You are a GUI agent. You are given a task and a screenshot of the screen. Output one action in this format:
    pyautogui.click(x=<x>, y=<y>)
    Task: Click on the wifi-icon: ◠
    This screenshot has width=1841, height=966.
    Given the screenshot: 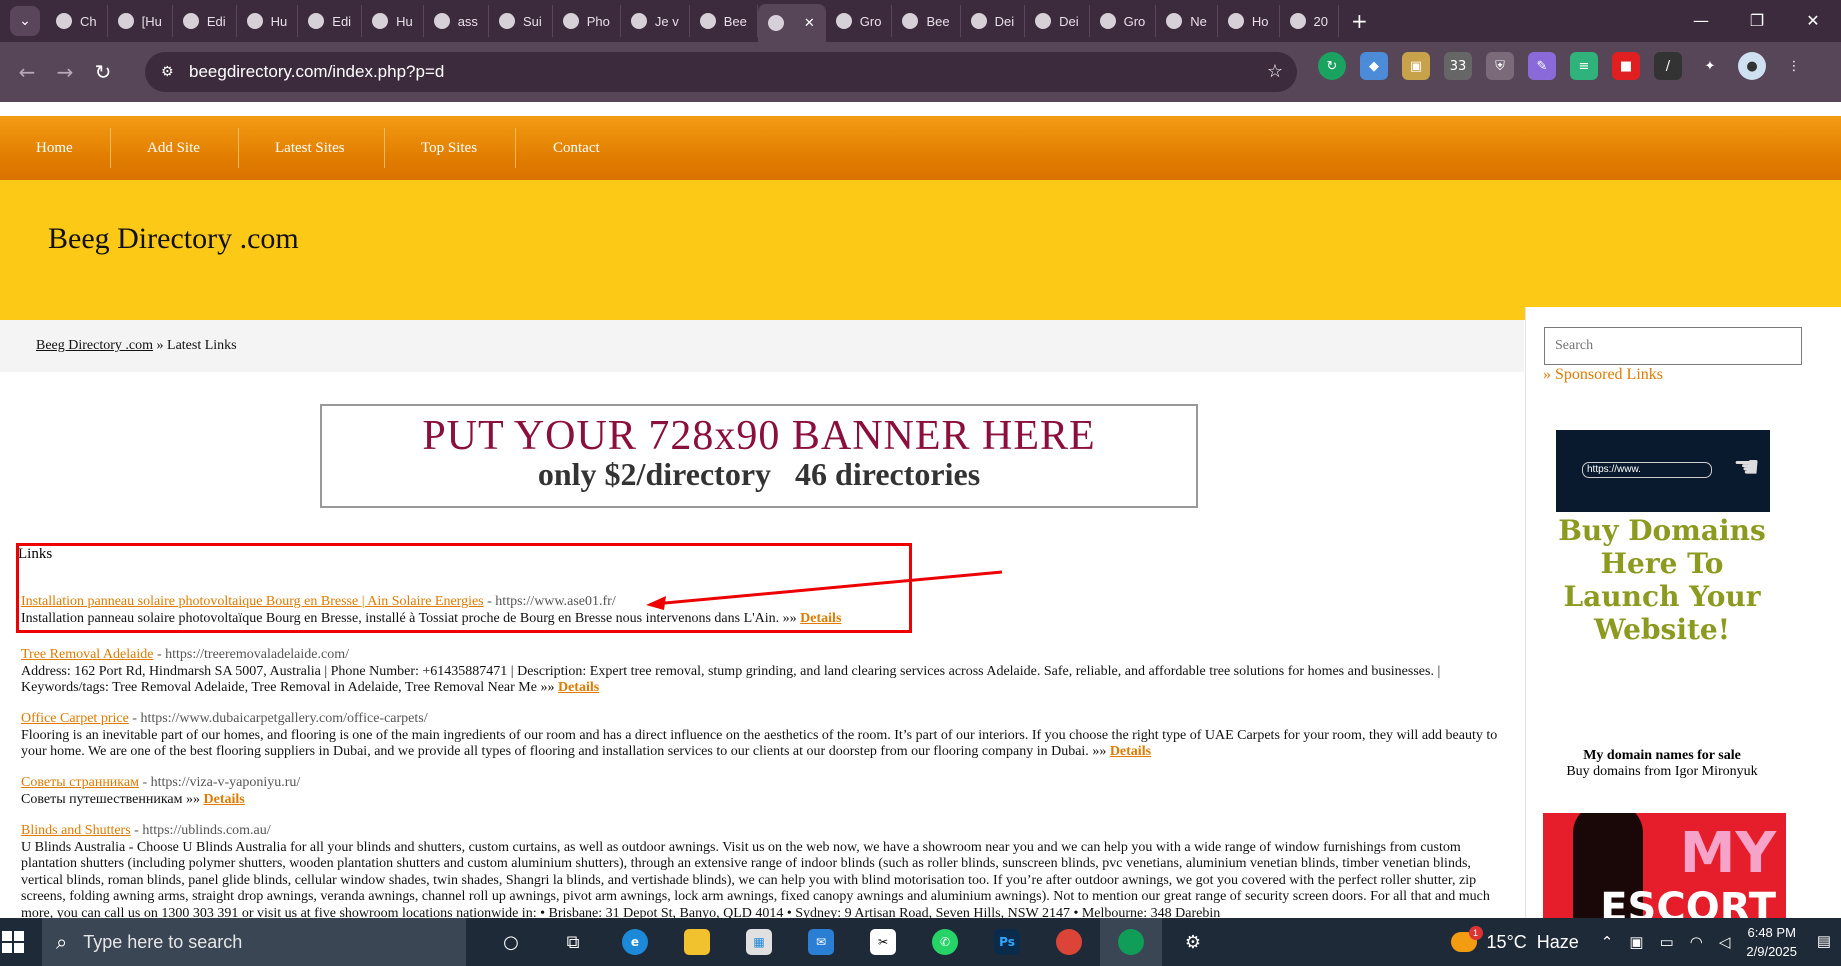 What is the action you would take?
    pyautogui.click(x=1696, y=942)
    